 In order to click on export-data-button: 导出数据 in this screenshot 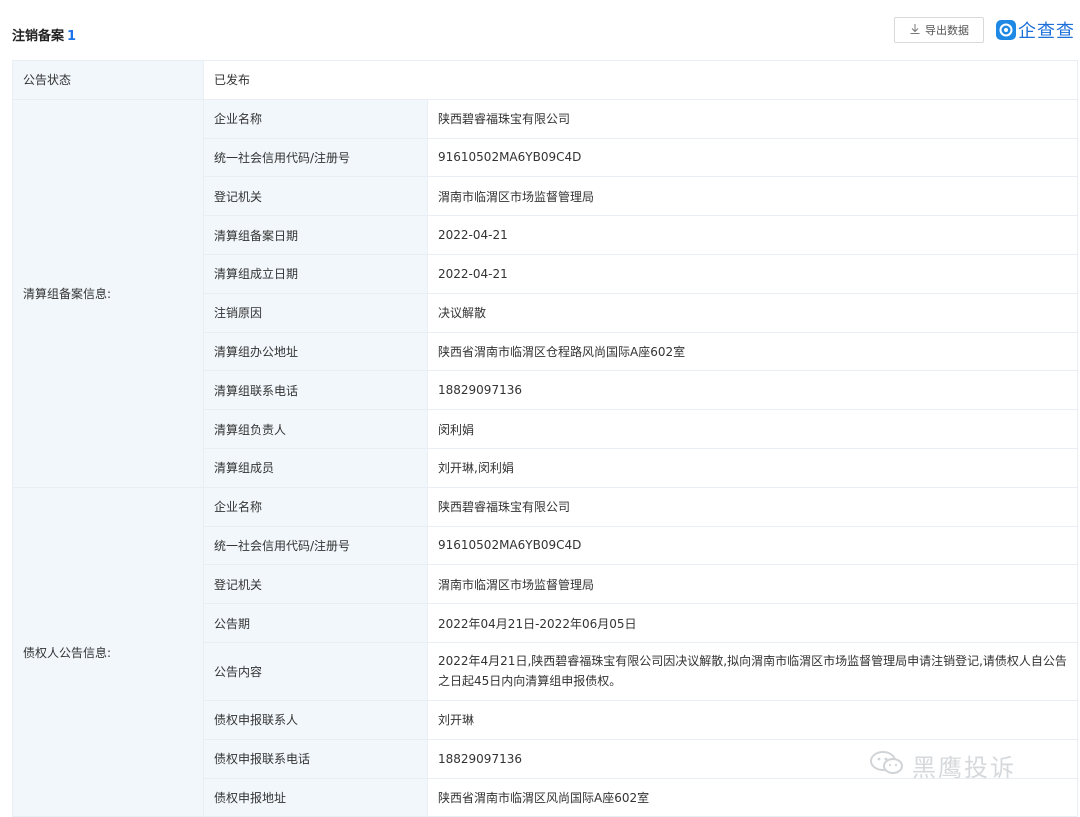, I will do `click(939, 30)`.